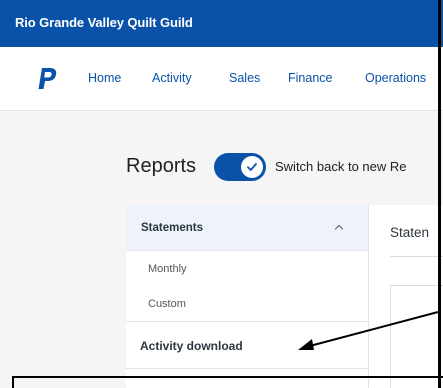  I want to click on chevron-up-icon, so click(339, 227).